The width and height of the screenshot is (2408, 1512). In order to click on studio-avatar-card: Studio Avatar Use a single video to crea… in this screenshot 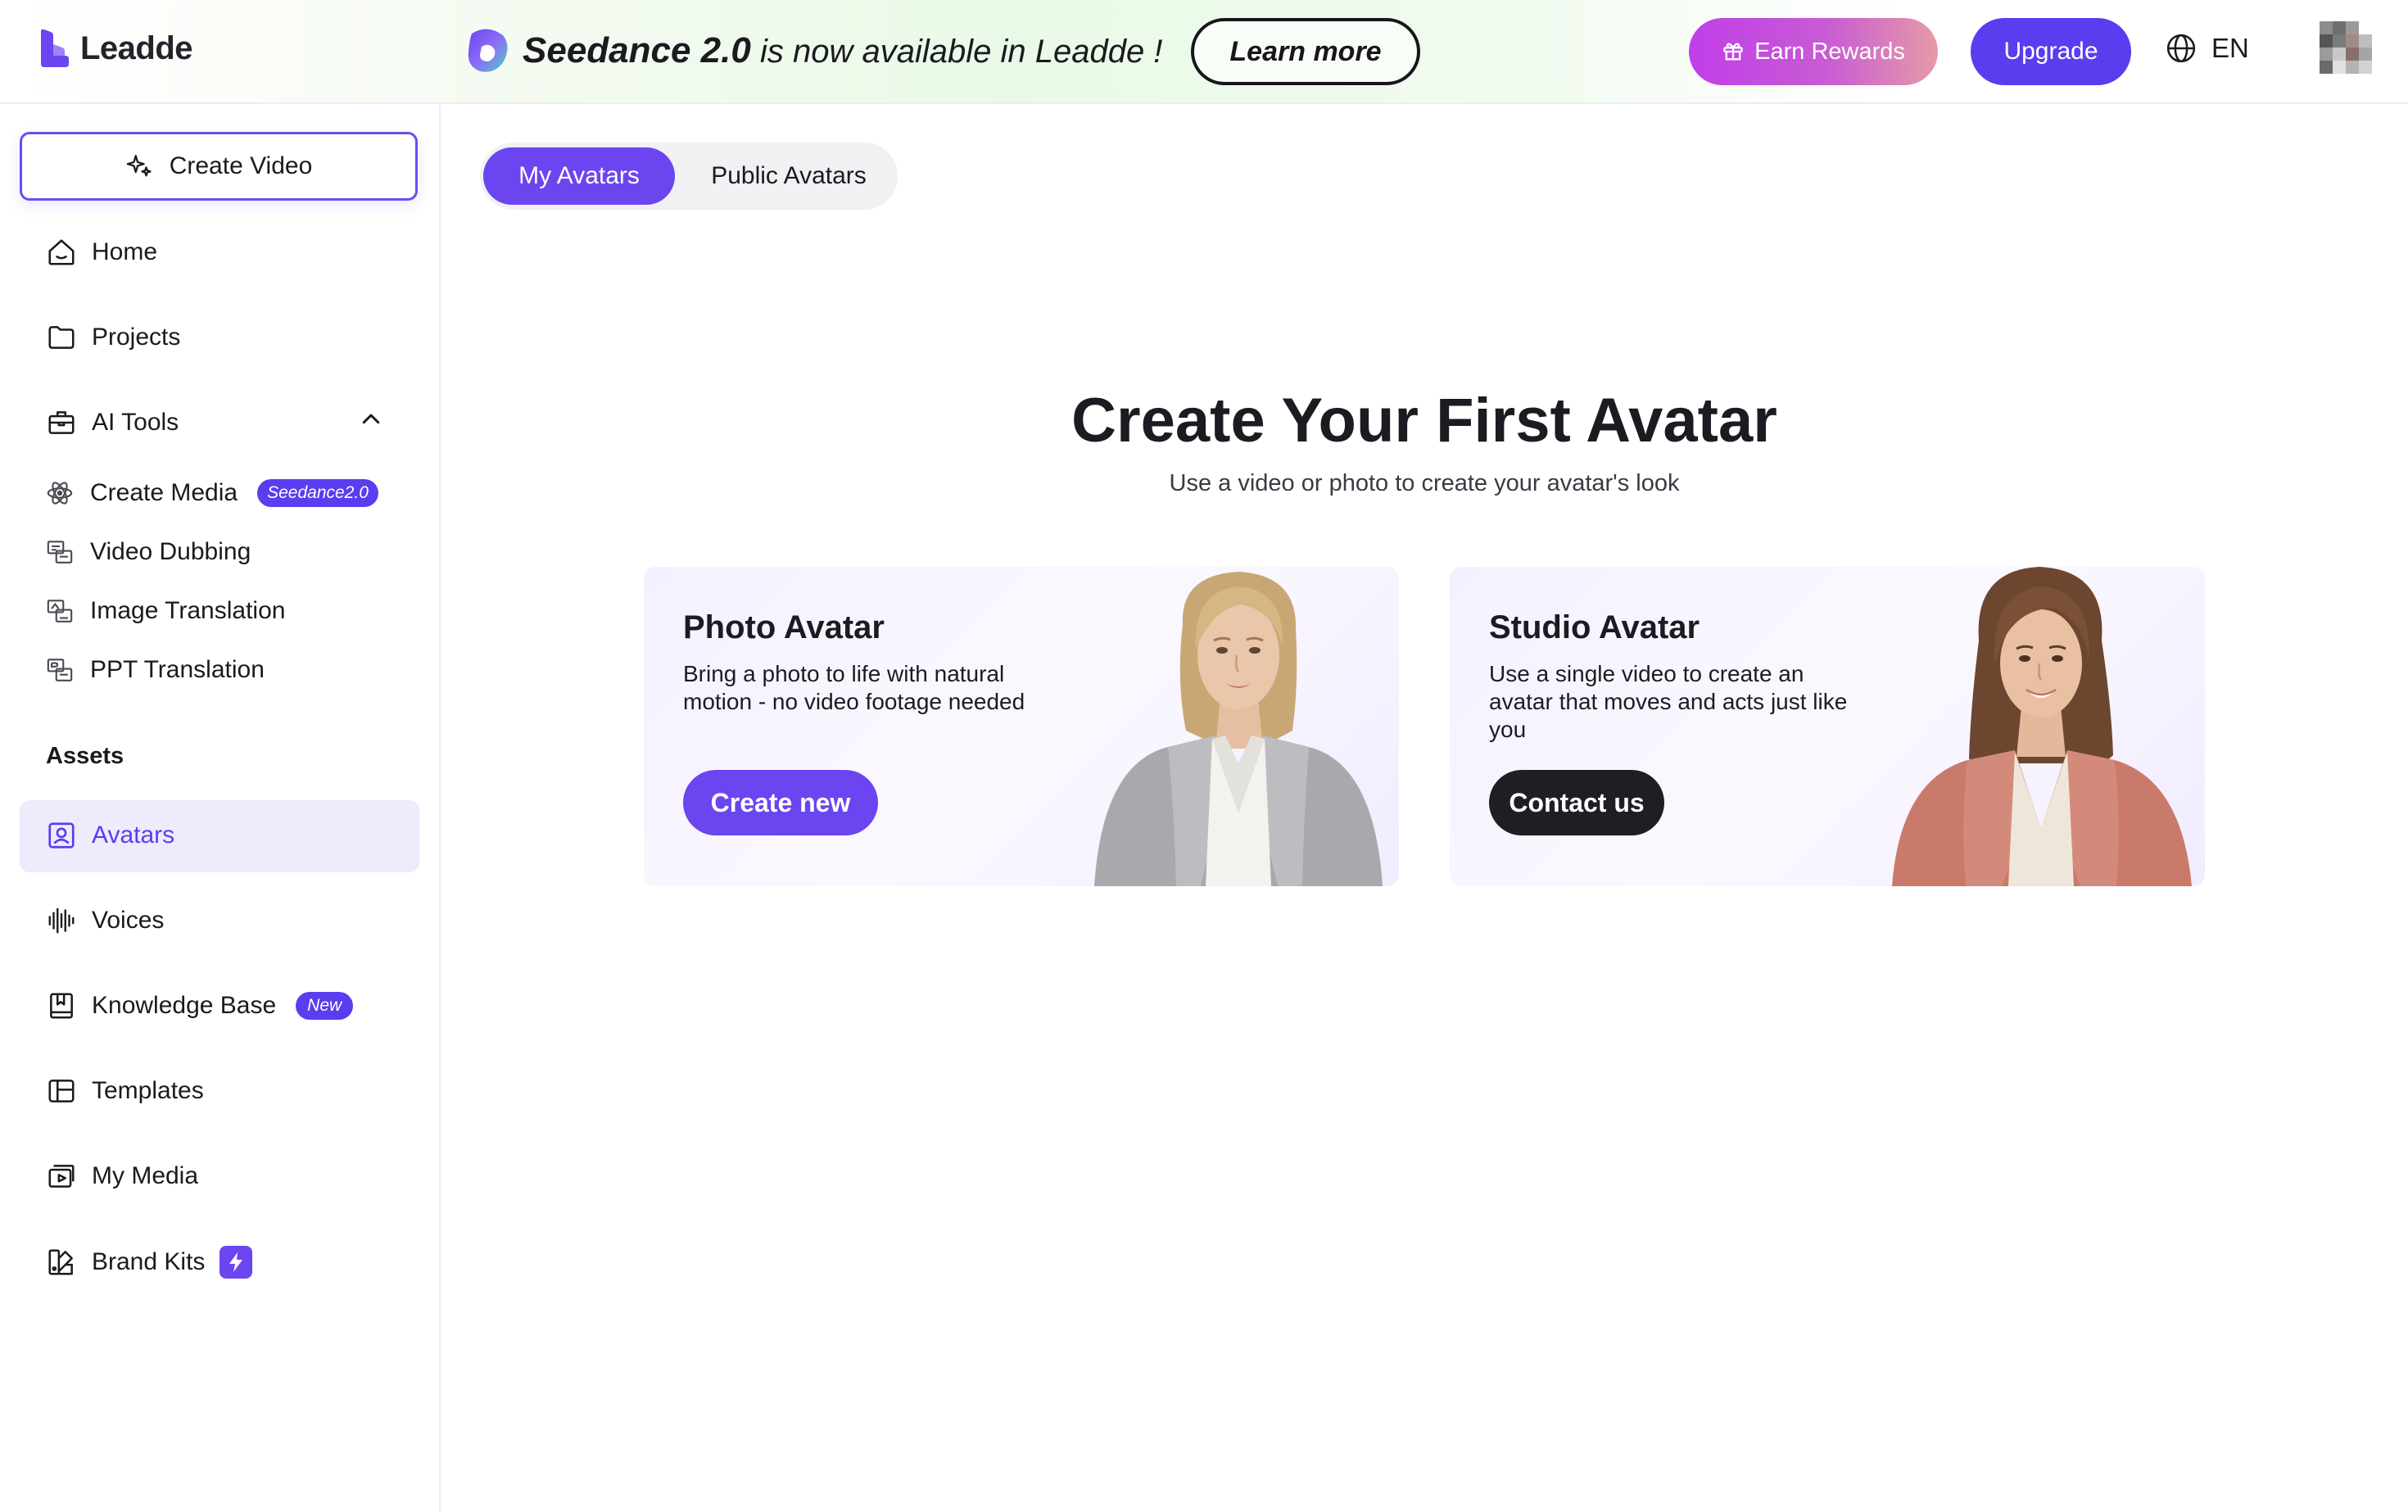, I will do `click(1827, 726)`.